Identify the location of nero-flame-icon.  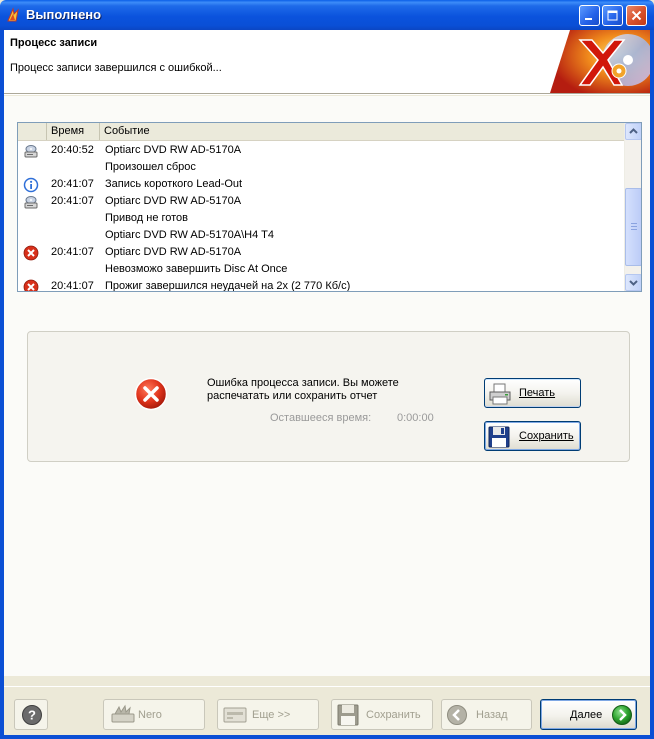
(13, 14).